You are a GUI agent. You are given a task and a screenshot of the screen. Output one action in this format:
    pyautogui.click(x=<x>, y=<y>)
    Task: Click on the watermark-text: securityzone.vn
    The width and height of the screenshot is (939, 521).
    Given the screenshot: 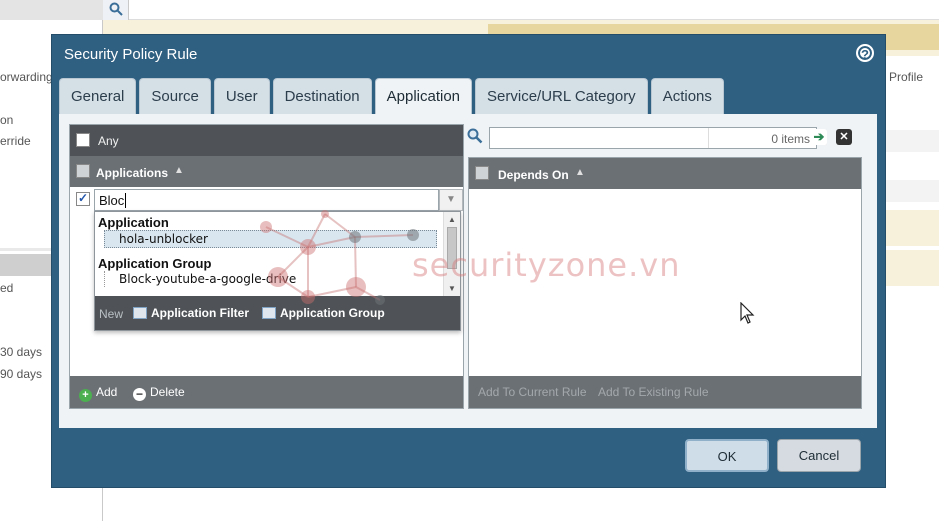 What is the action you would take?
    pyautogui.click(x=546, y=265)
    